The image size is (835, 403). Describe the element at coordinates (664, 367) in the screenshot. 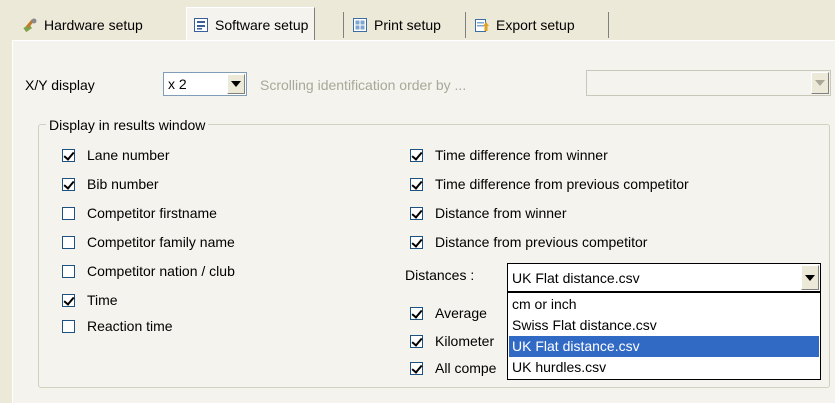

I see `dropdown-option: UK hurdles.csv` at that location.